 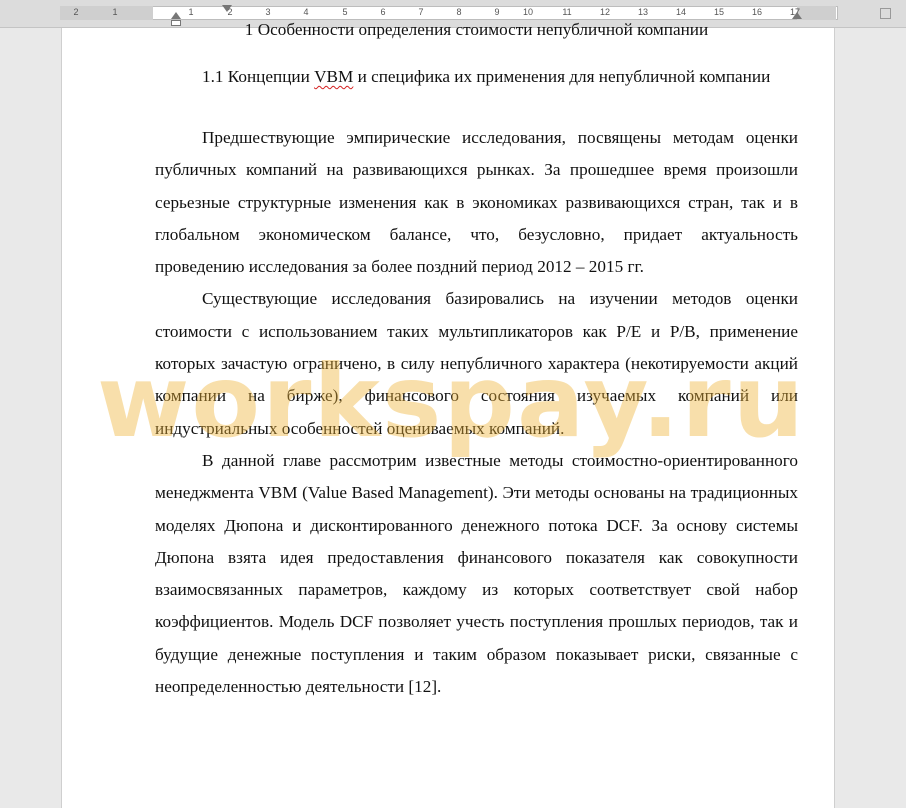 What do you see at coordinates (680, 12) in the screenshot?
I see `ruler-label: 14` at bounding box center [680, 12].